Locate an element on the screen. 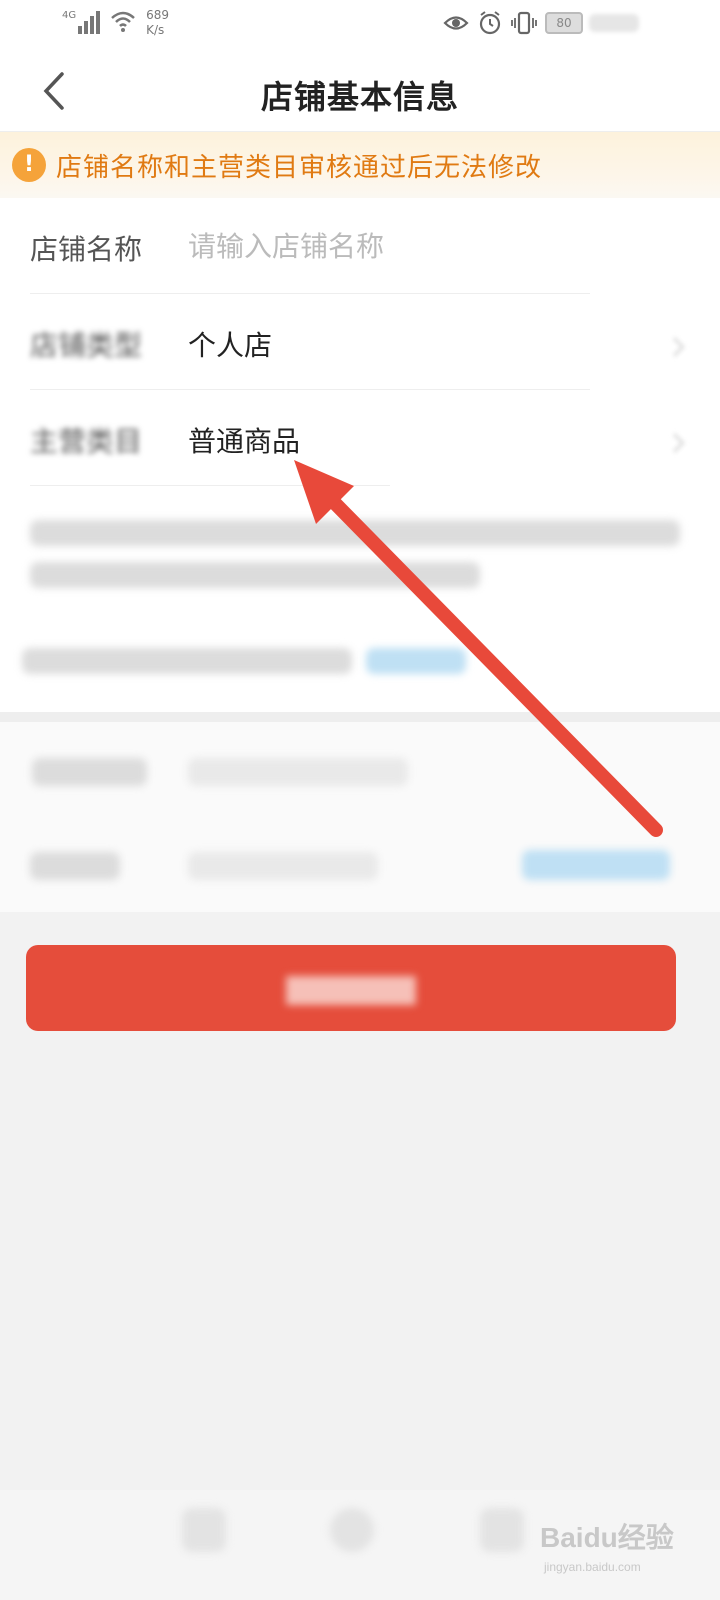  alarm-icon is located at coordinates (490, 23).